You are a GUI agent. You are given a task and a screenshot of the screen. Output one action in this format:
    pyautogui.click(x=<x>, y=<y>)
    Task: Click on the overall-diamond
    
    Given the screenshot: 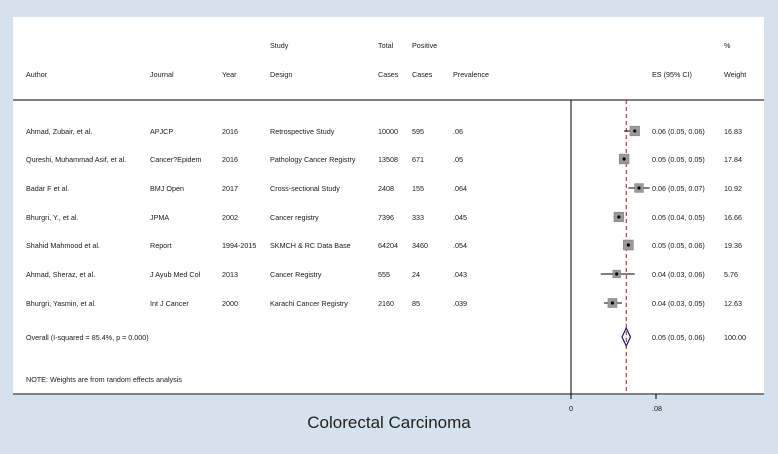 What is the action you would take?
    pyautogui.click(x=626, y=337)
    